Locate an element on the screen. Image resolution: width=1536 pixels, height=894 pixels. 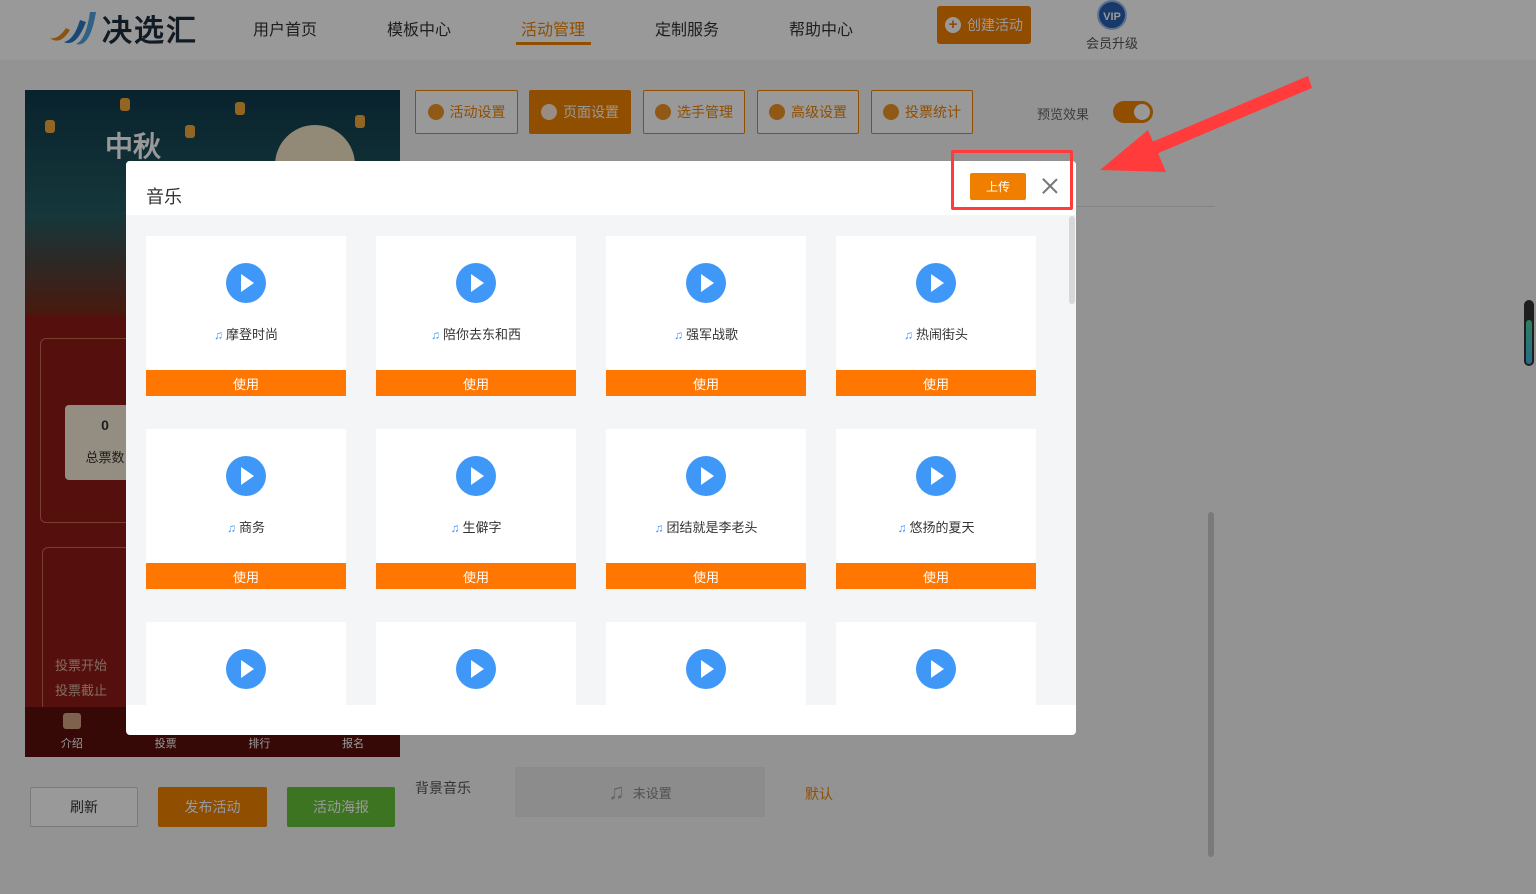
music-card: ♫ 热闹街头 使用 is located at coordinates (936, 316).